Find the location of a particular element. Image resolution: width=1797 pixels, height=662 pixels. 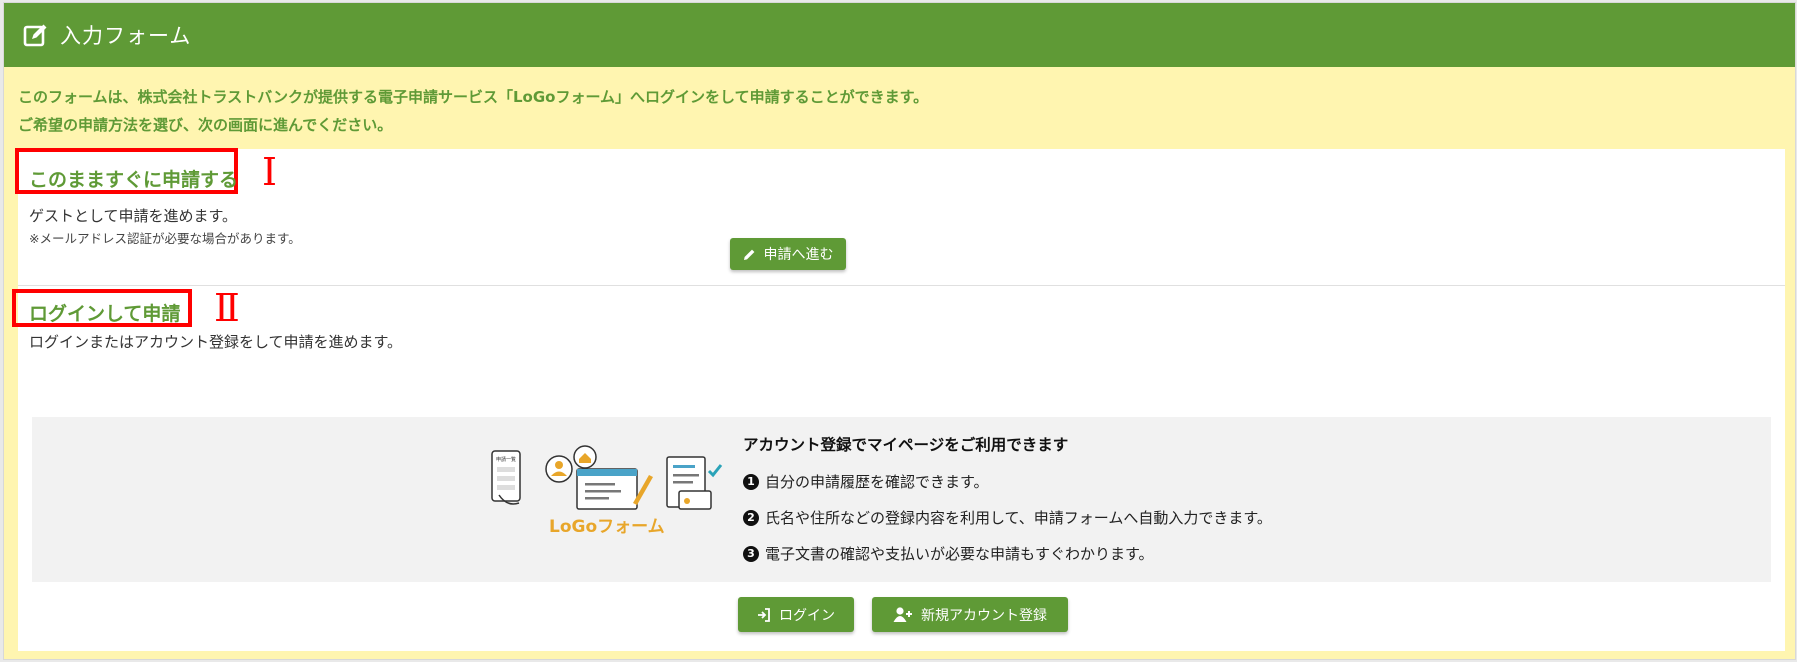

guest-section-title: このまますぐに申請する is located at coordinates (134, 180).